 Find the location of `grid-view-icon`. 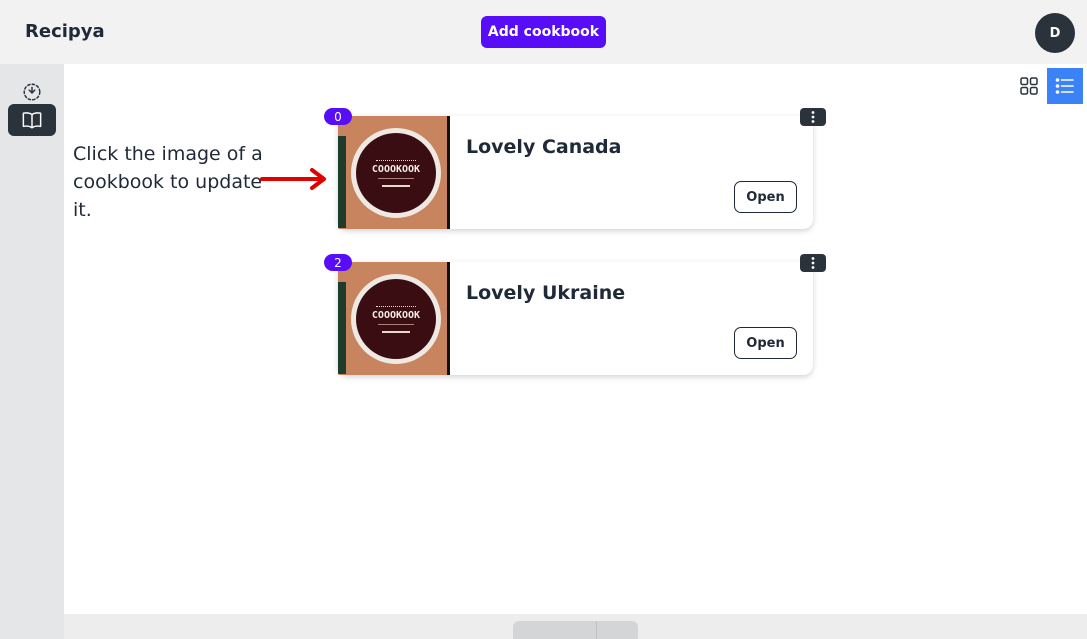

grid-view-icon is located at coordinates (1029, 86).